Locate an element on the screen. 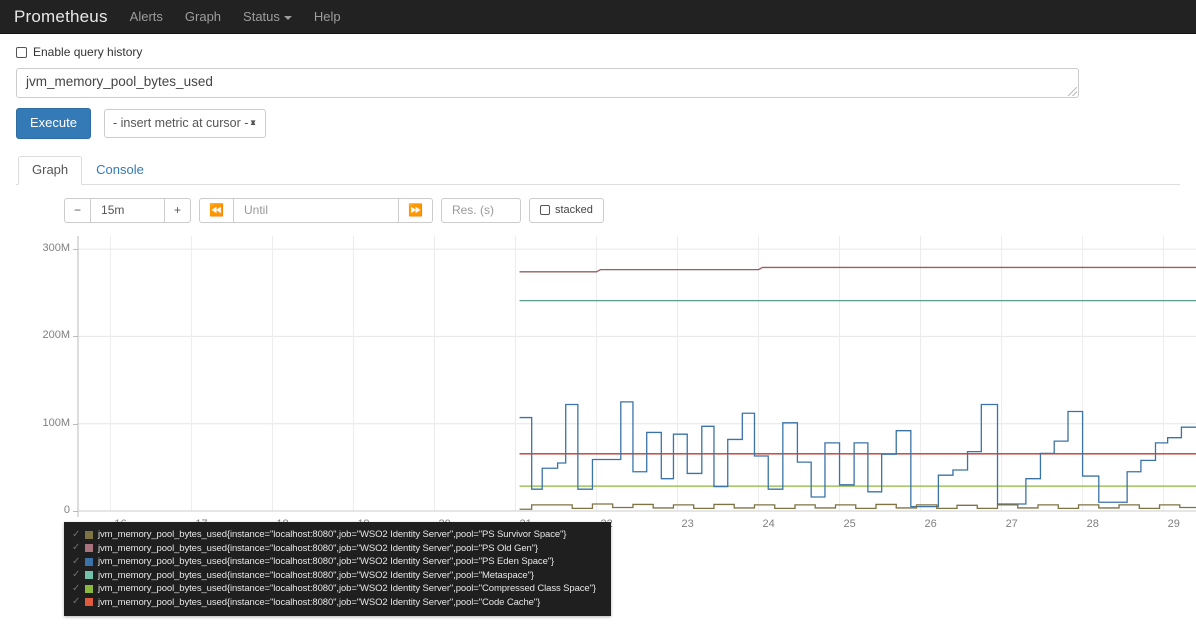  graph-controls: − 15m + ⏪ Until ⏩ Res. (s) stacked is located at coordinates (598, 210).